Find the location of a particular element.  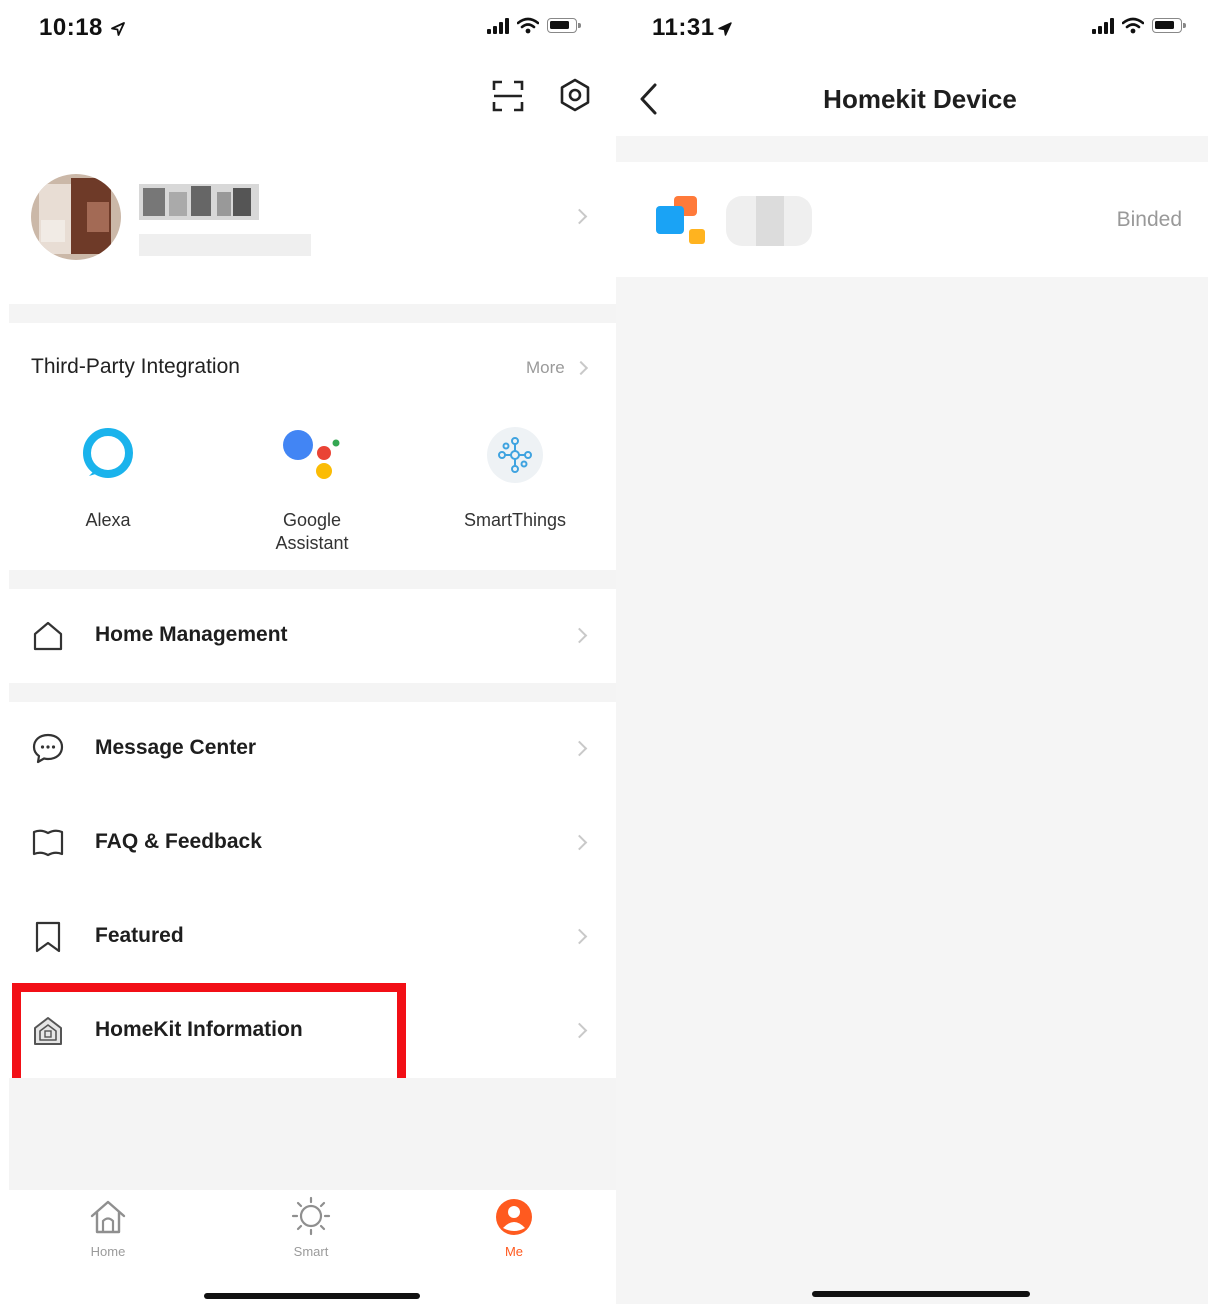

third-party-title: Third-Party Integration is located at coordinates (135, 366).